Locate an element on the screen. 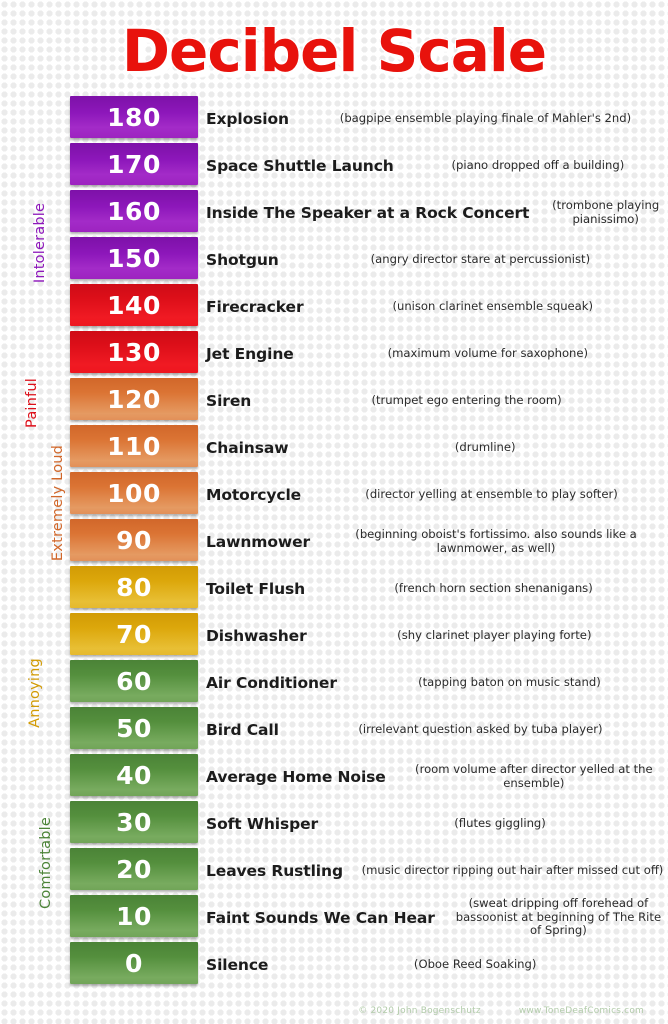 This screenshot has width=668, height=1024. sound-source-label: Dishwasher is located at coordinates (256, 635).